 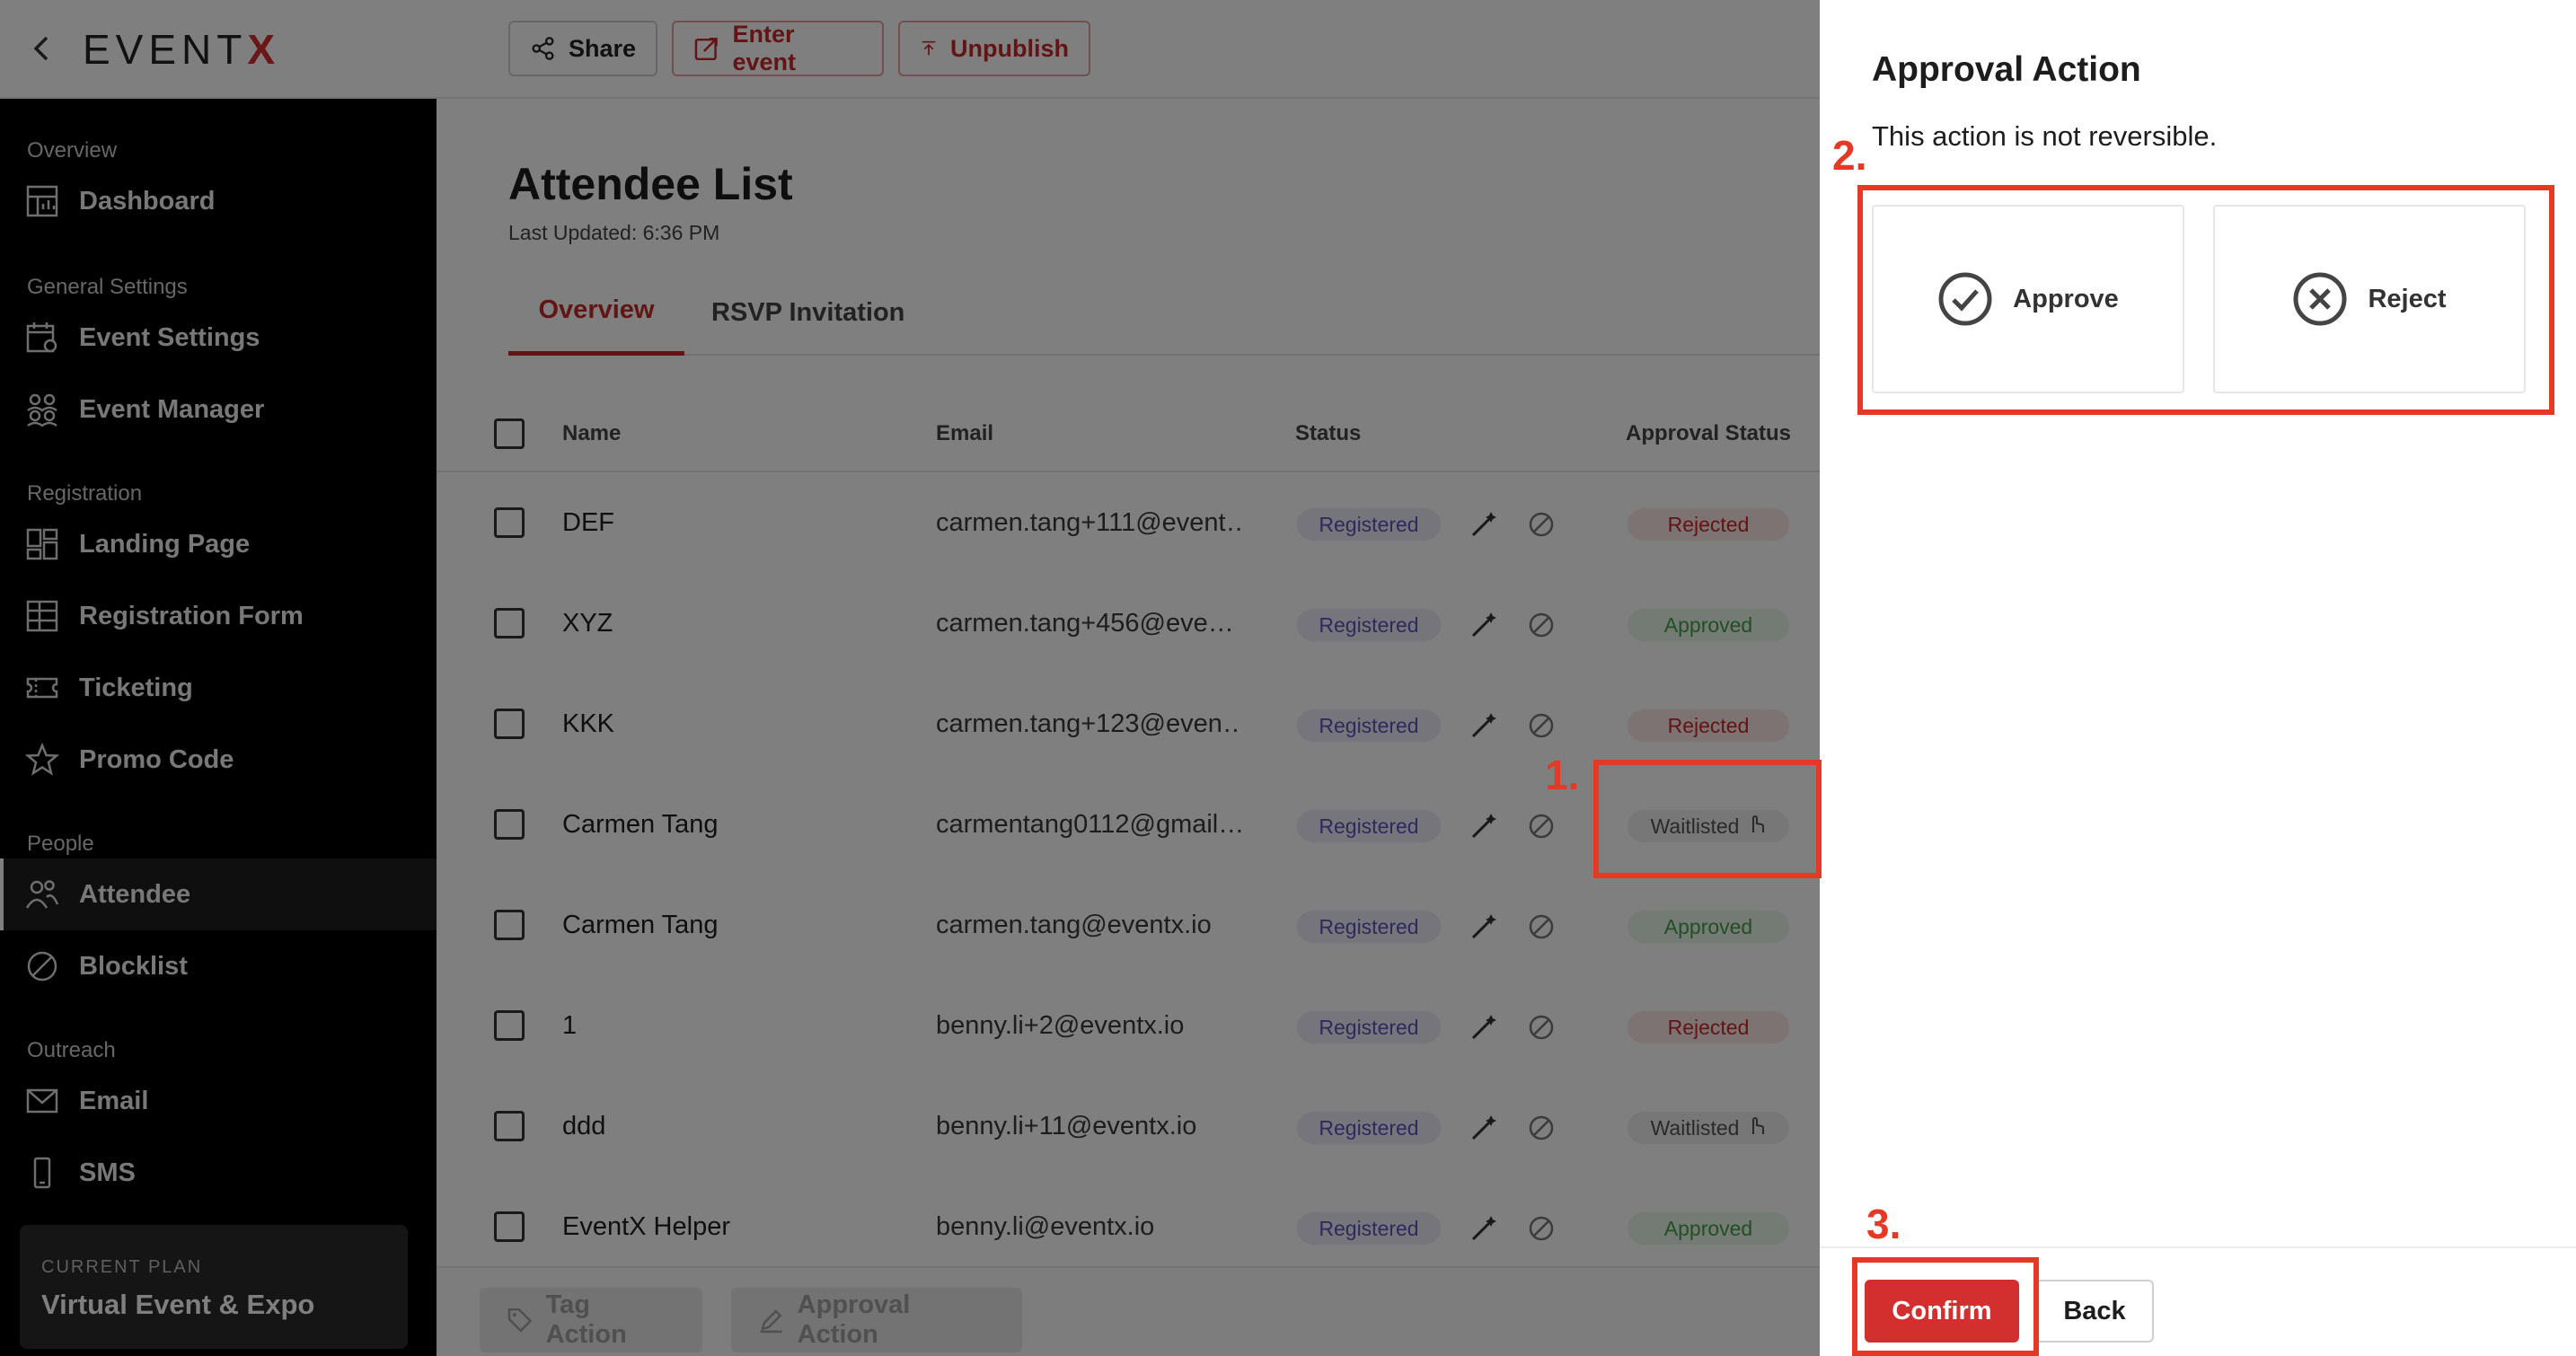 I want to click on drawer-subtitle: This action is not reversible., so click(x=2045, y=136).